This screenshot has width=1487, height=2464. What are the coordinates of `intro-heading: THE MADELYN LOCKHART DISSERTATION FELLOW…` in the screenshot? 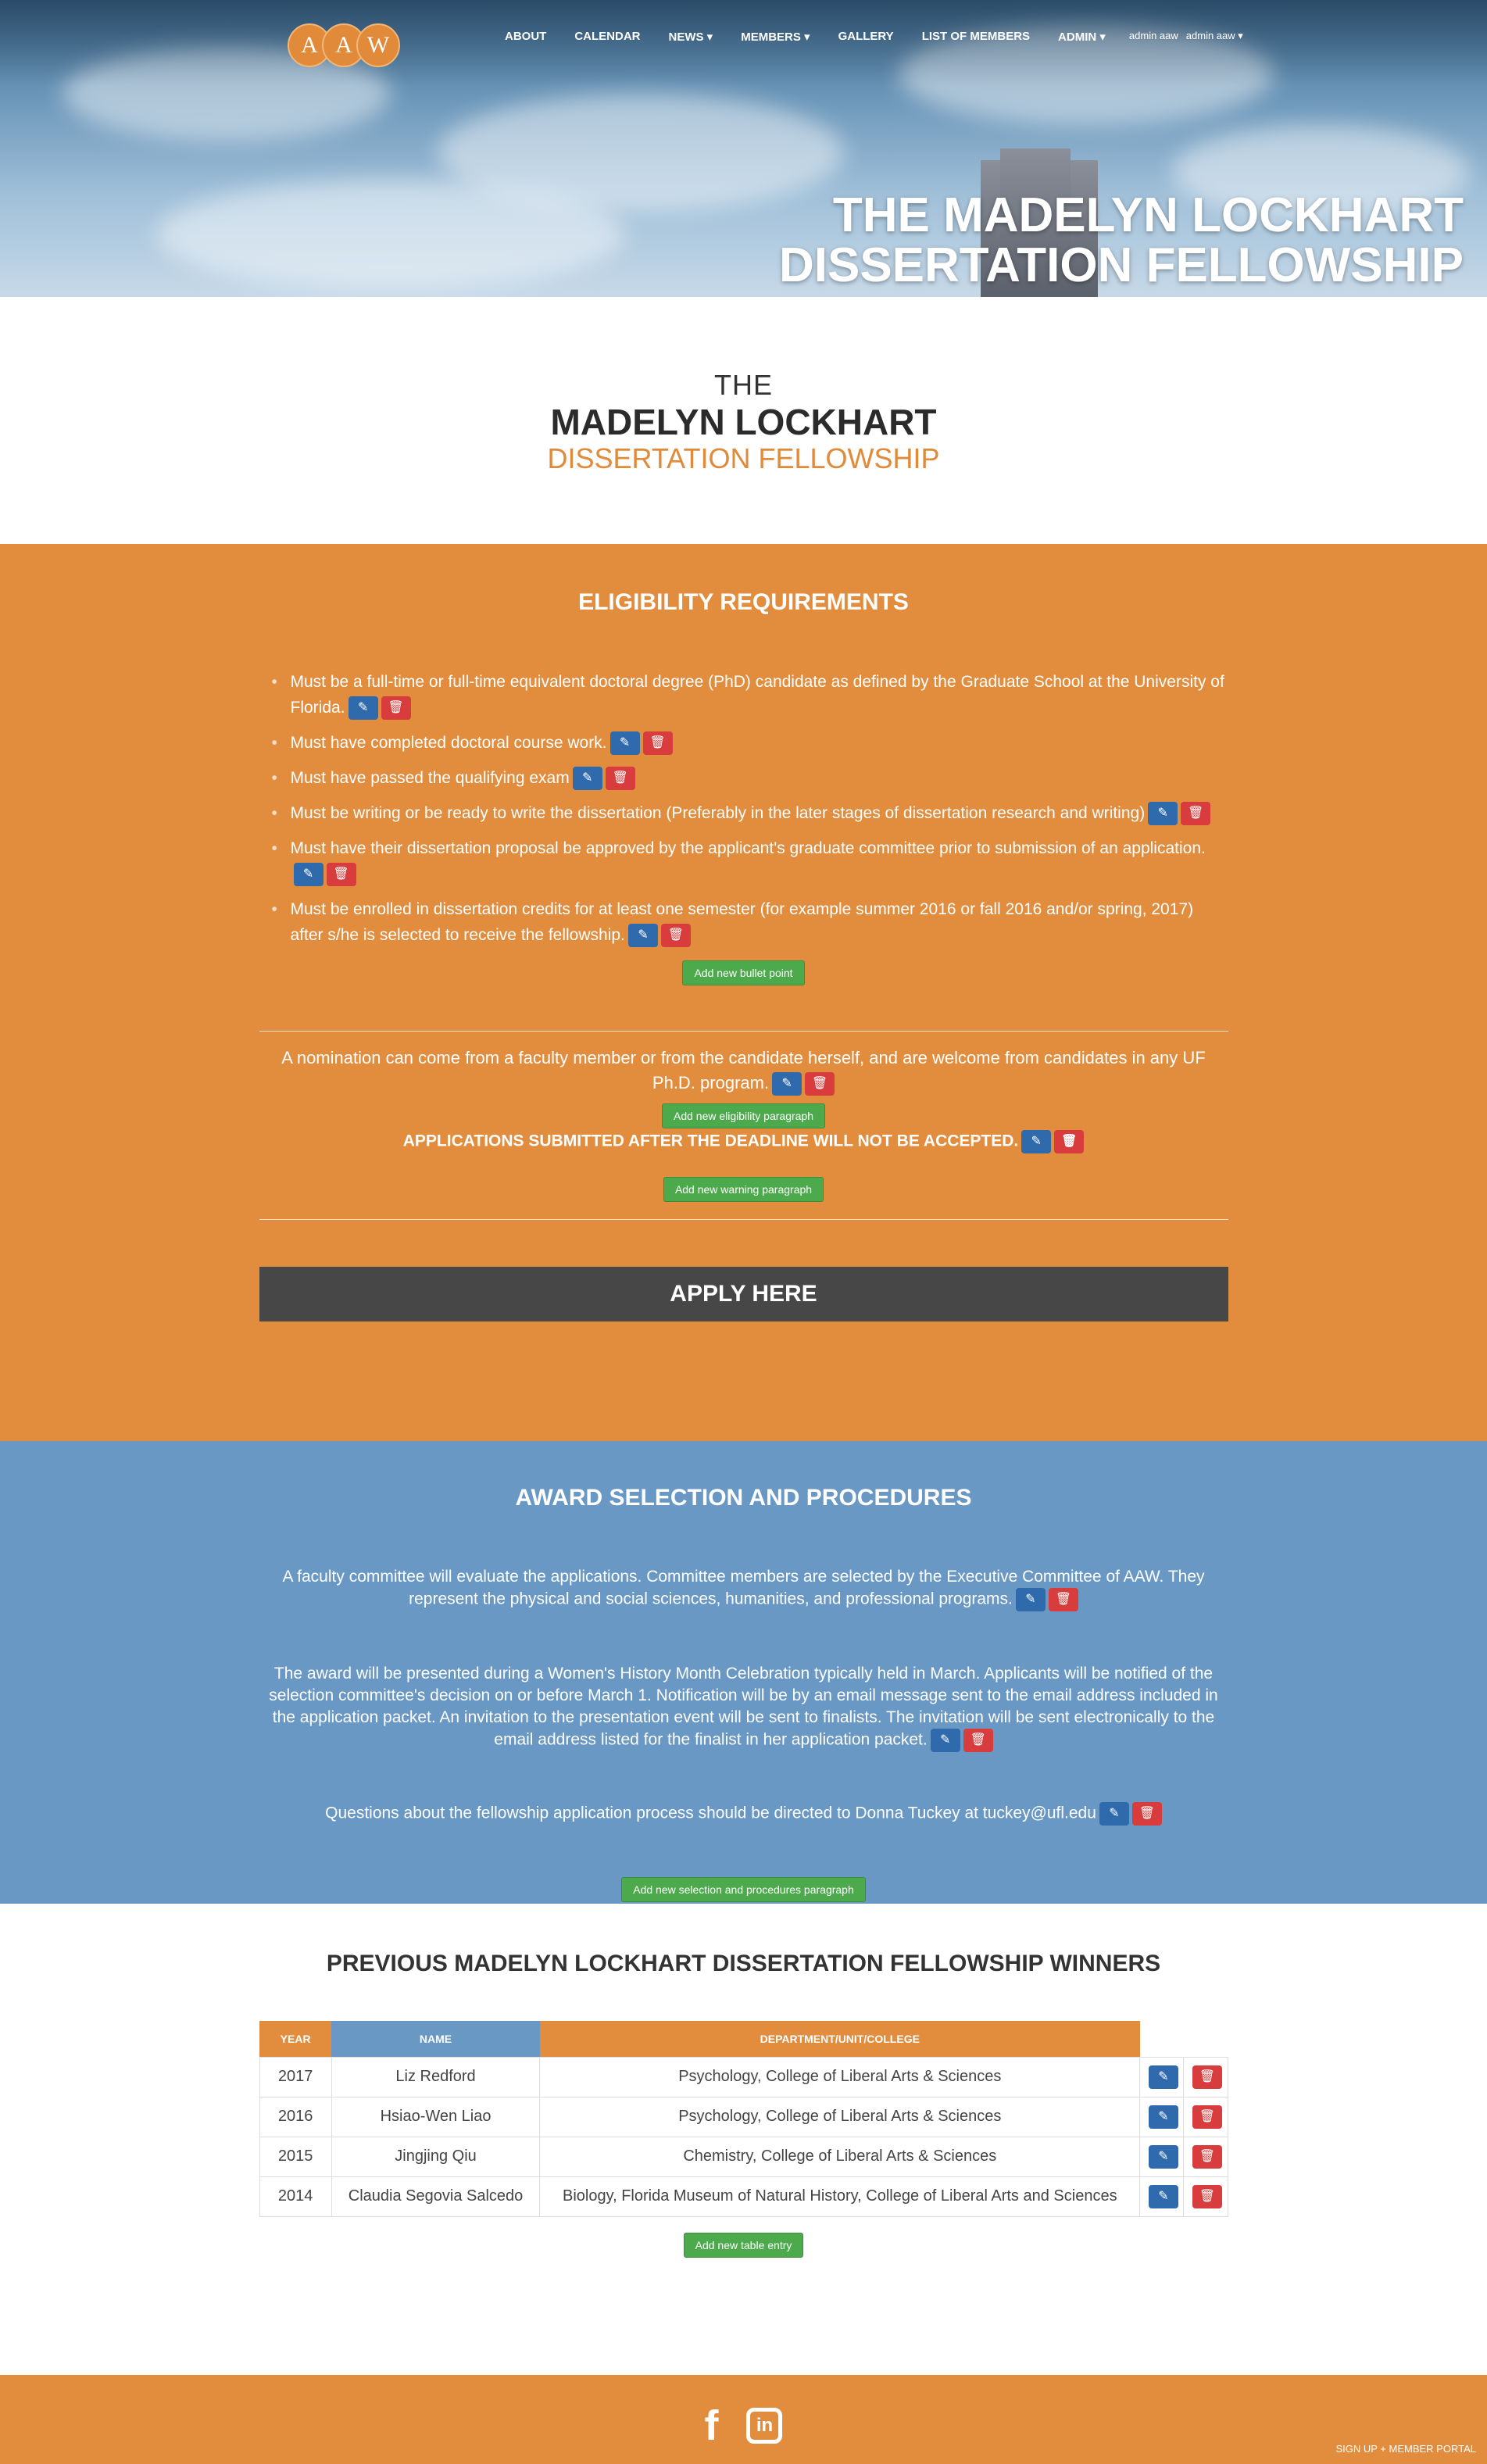 It's located at (743, 420).